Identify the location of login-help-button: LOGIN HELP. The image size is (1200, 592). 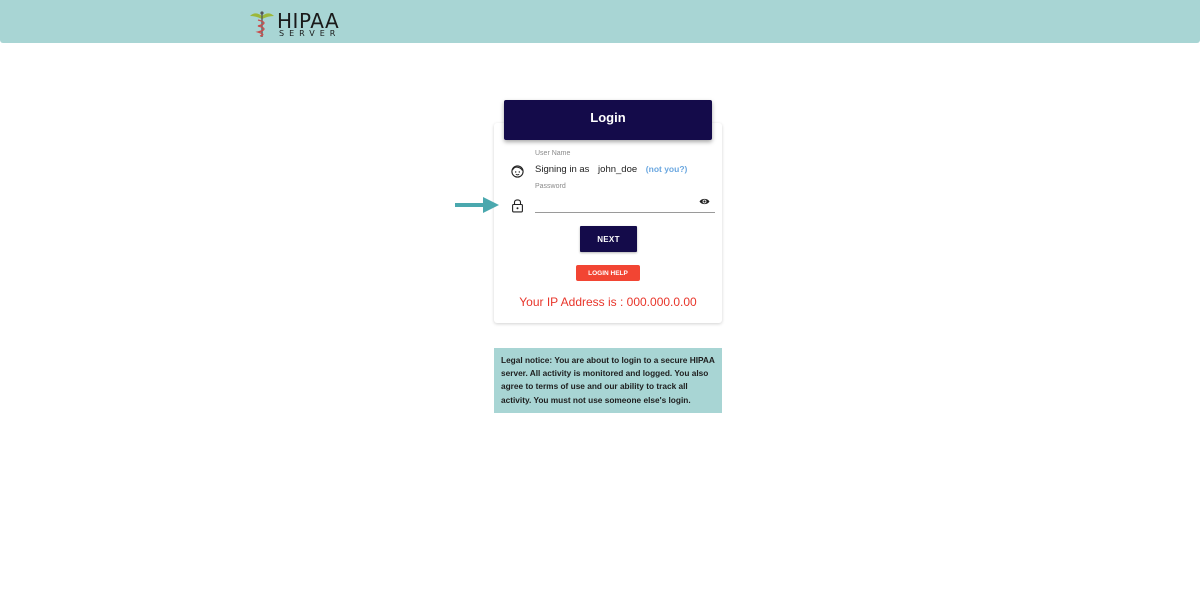
(608, 273).